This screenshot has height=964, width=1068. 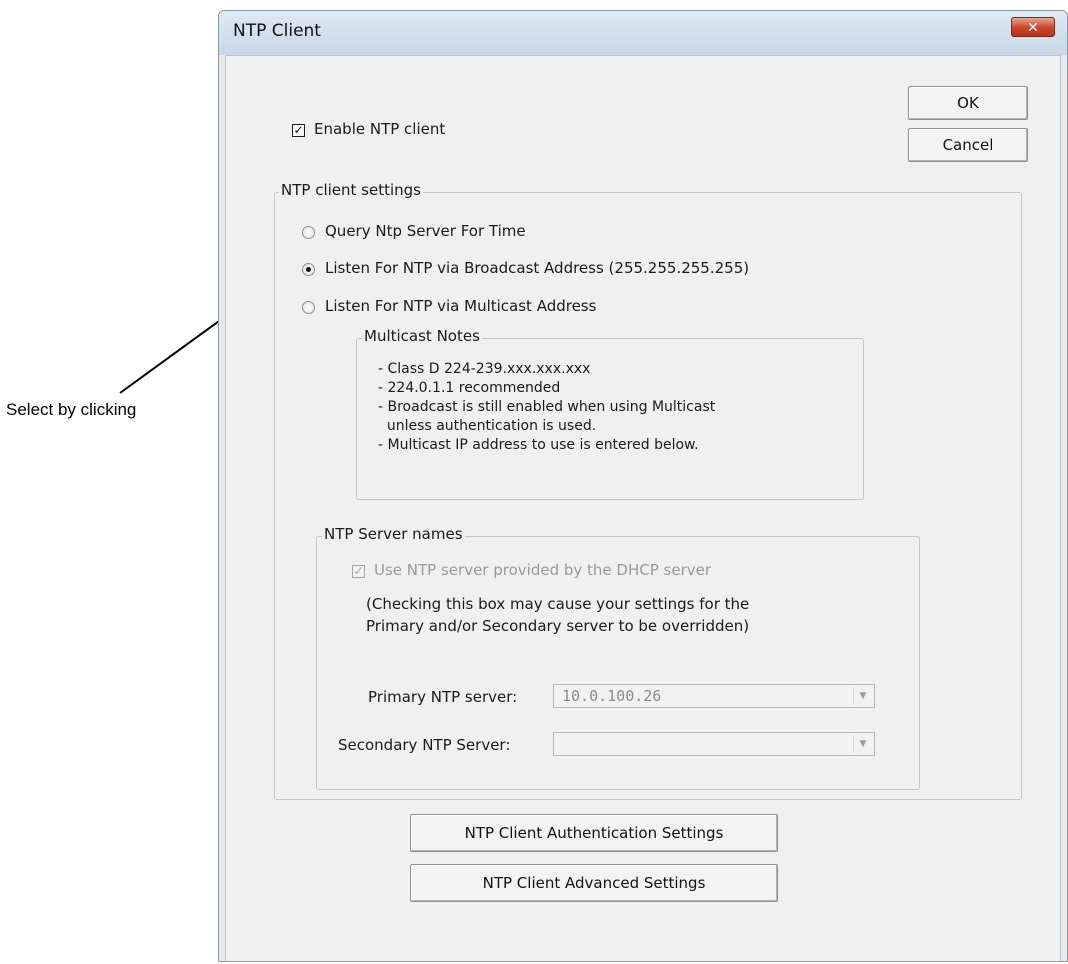 I want to click on radio-multicast-label: Listen For NTP via Multicast Address, so click(x=460, y=306).